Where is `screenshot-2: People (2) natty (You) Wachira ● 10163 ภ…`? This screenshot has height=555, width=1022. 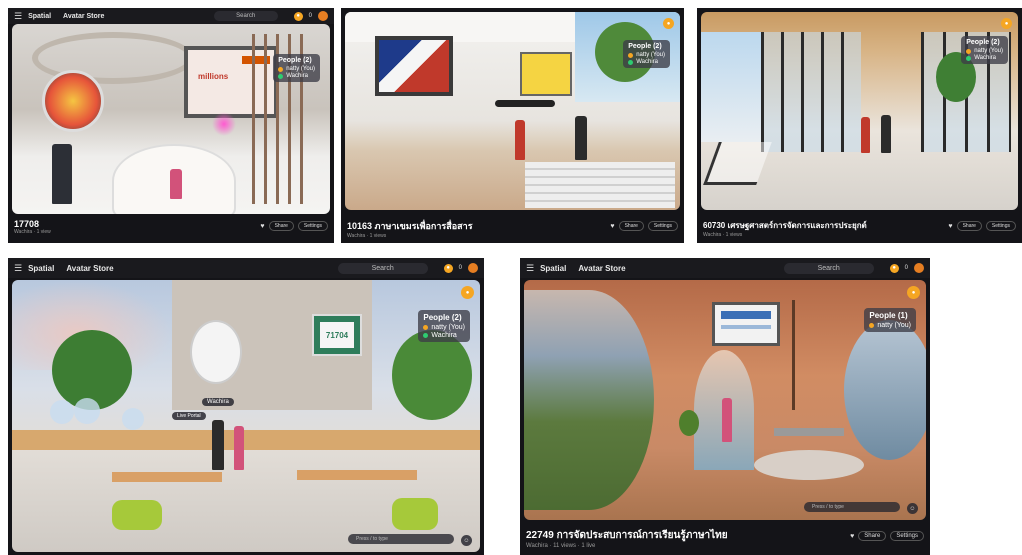
screenshot-2: People (2) natty (You) Wachira ● 10163 ภ… is located at coordinates (512, 125).